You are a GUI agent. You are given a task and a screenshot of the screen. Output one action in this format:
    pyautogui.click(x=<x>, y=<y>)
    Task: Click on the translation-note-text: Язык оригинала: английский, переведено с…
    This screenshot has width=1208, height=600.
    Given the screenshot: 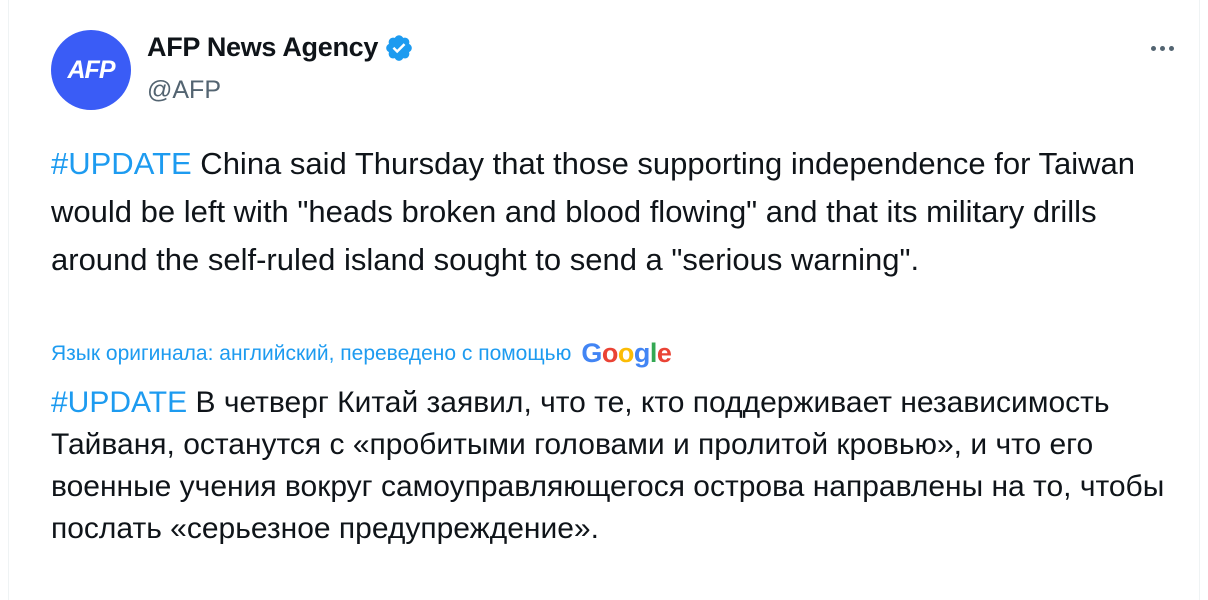 What is the action you would take?
    pyautogui.click(x=311, y=353)
    